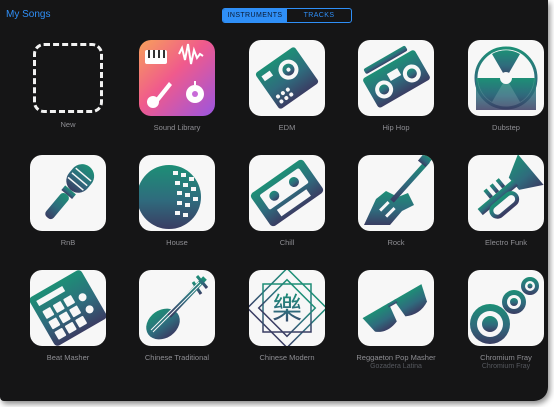 This screenshot has width=554, height=407. Describe the element at coordinates (68, 193) in the screenshot. I see `microphone-icon` at that location.